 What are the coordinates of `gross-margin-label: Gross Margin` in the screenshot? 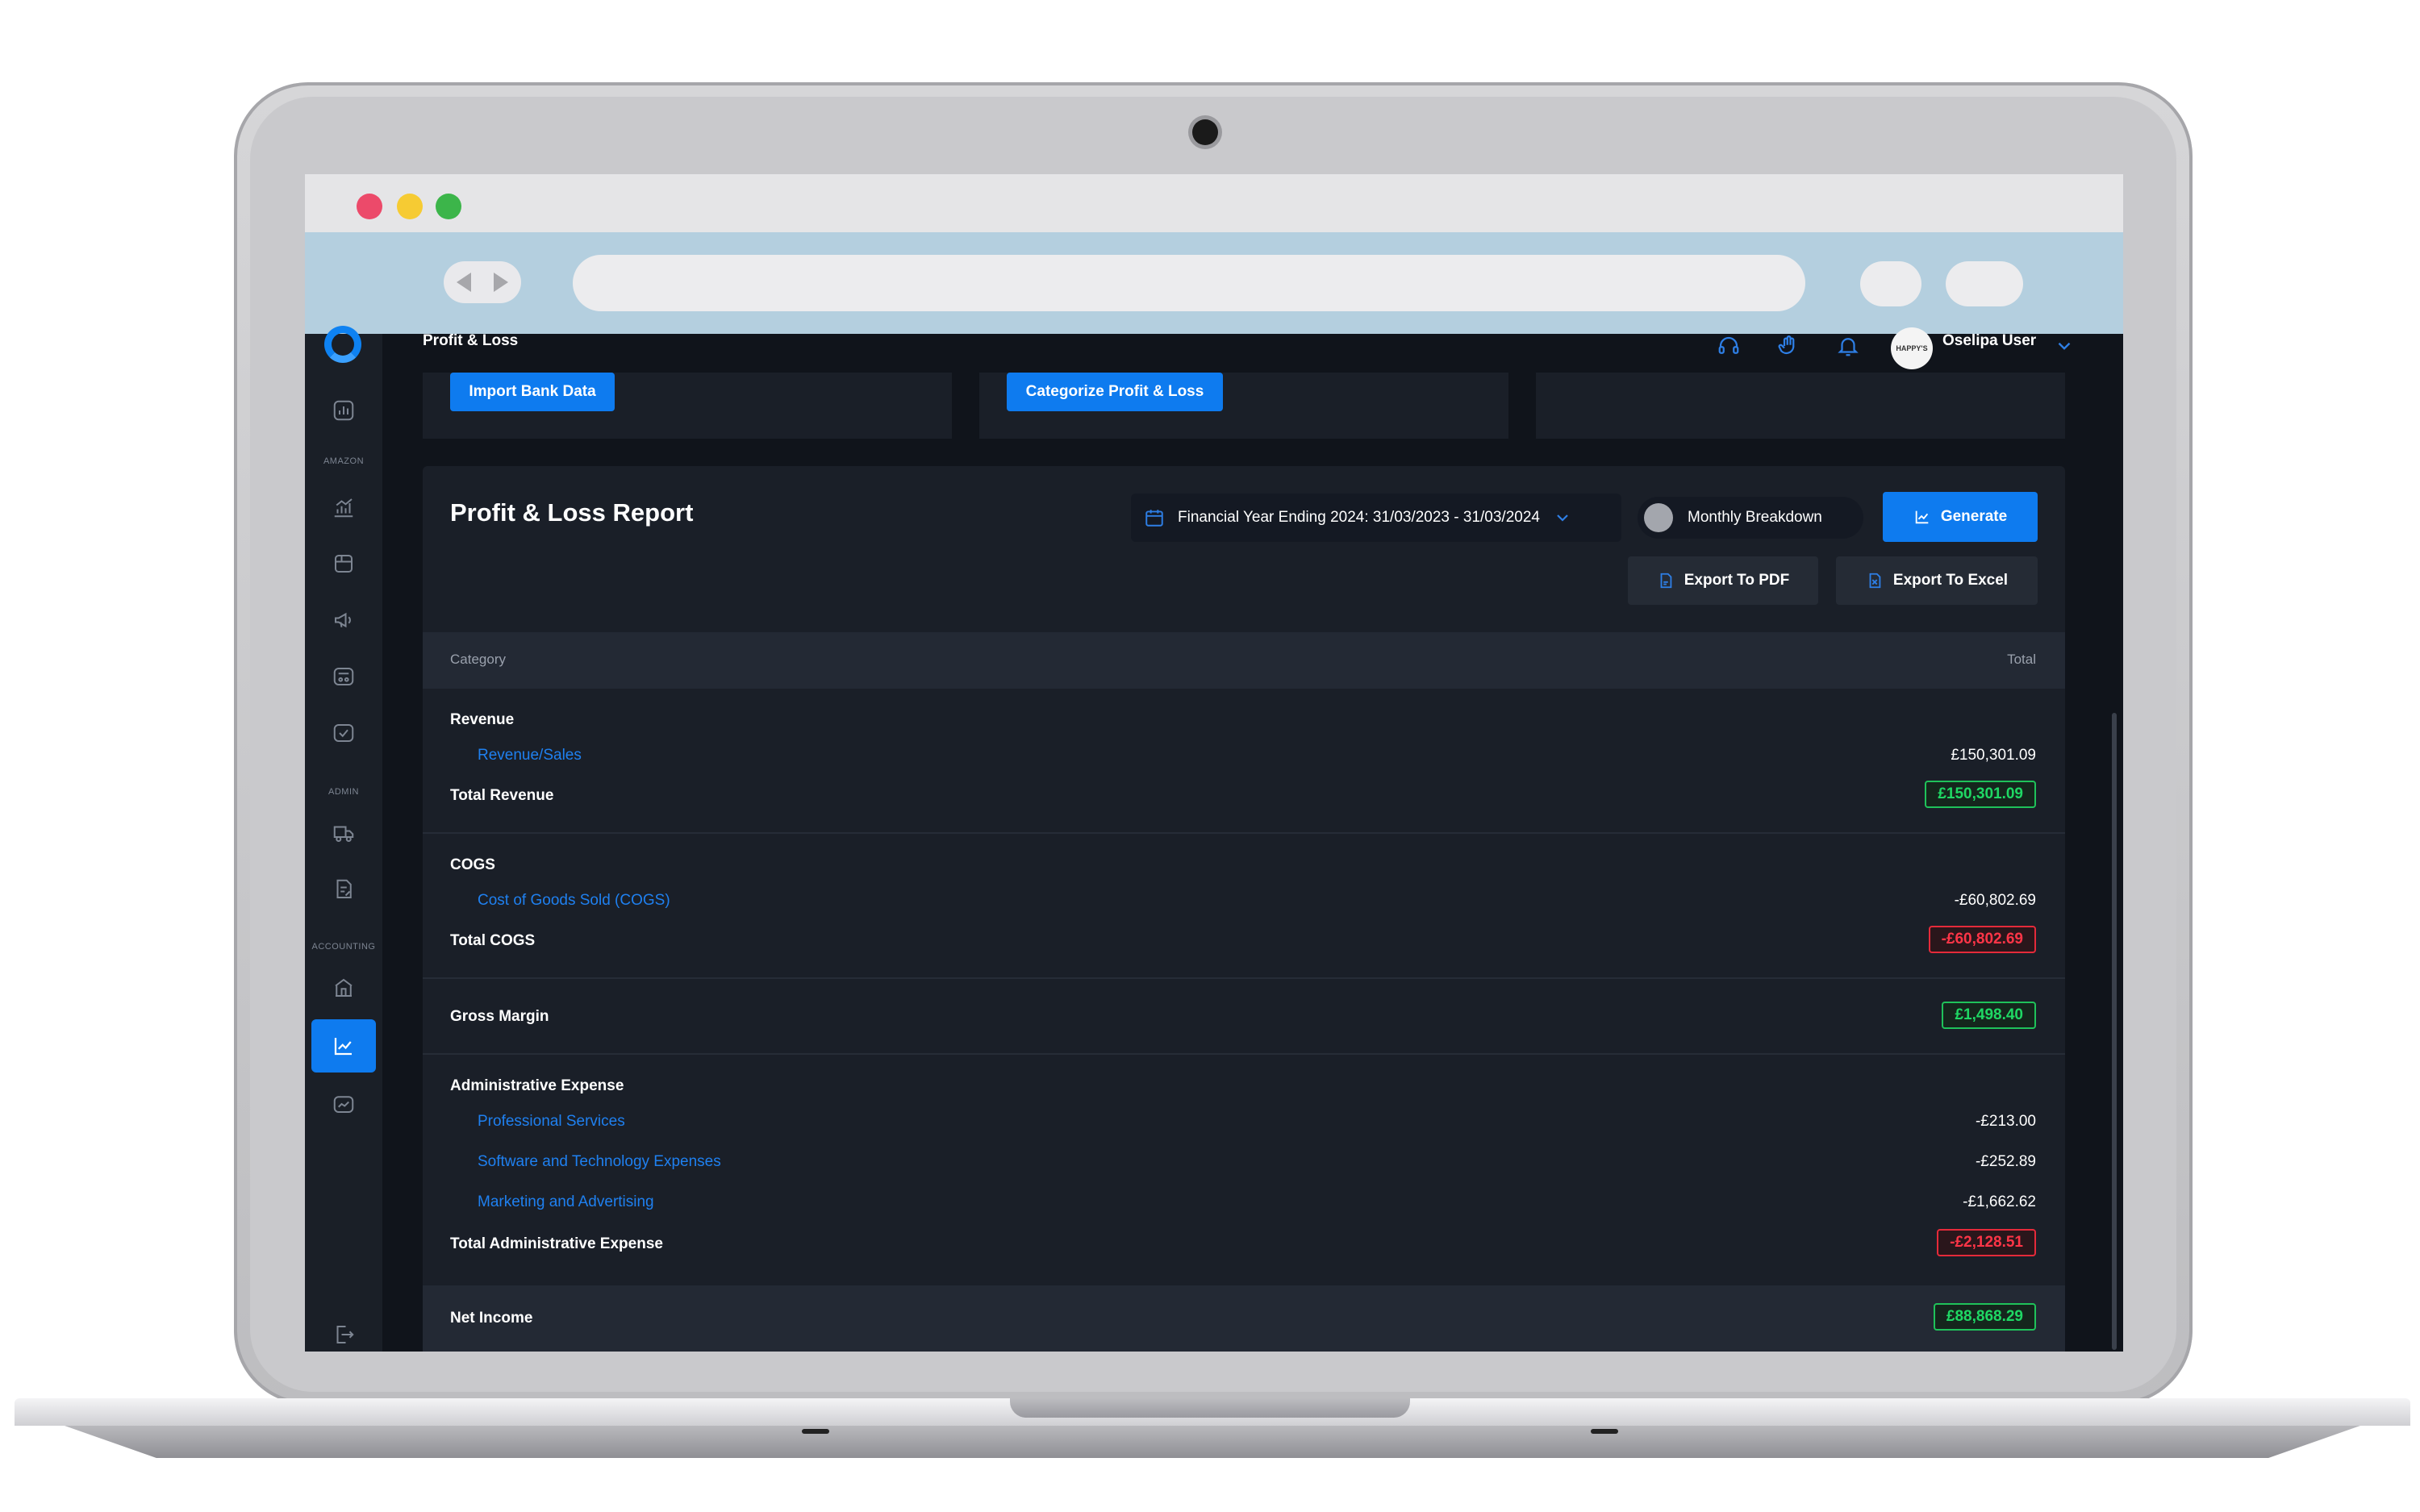 It's located at (499, 1017).